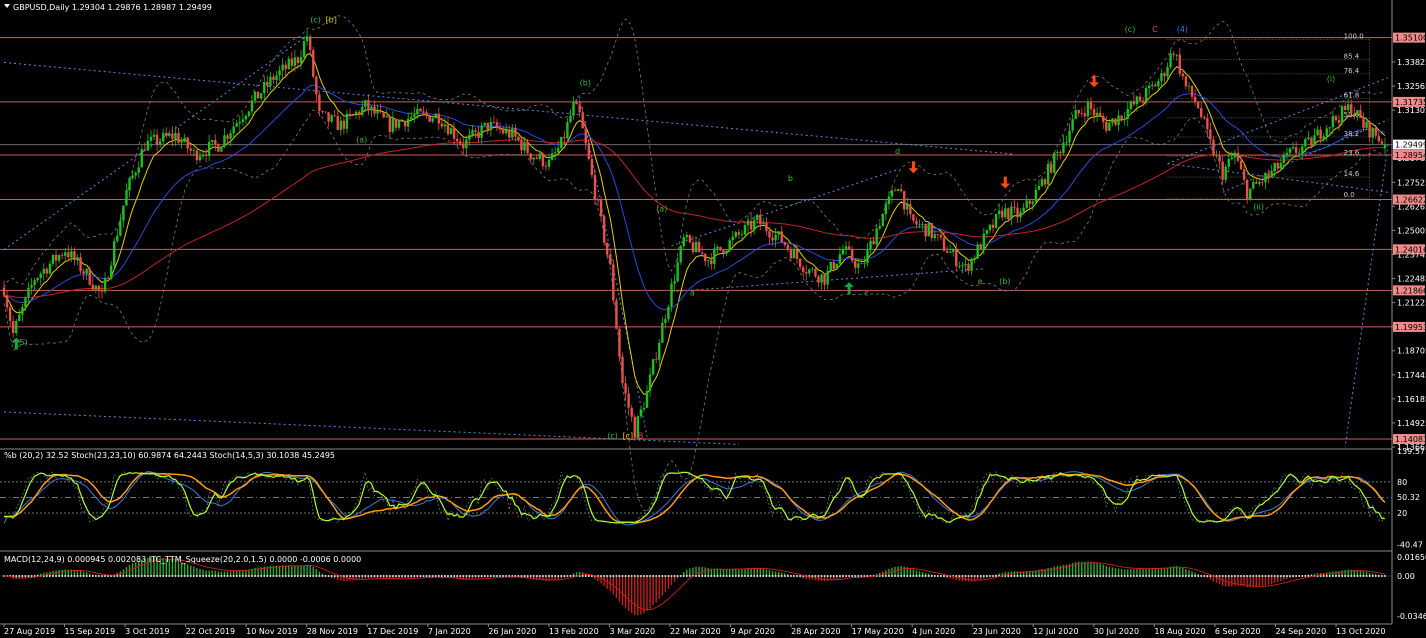  Describe the element at coordinates (1352, 71) in the screenshot. I see `fib-level-label: 76.4` at that location.